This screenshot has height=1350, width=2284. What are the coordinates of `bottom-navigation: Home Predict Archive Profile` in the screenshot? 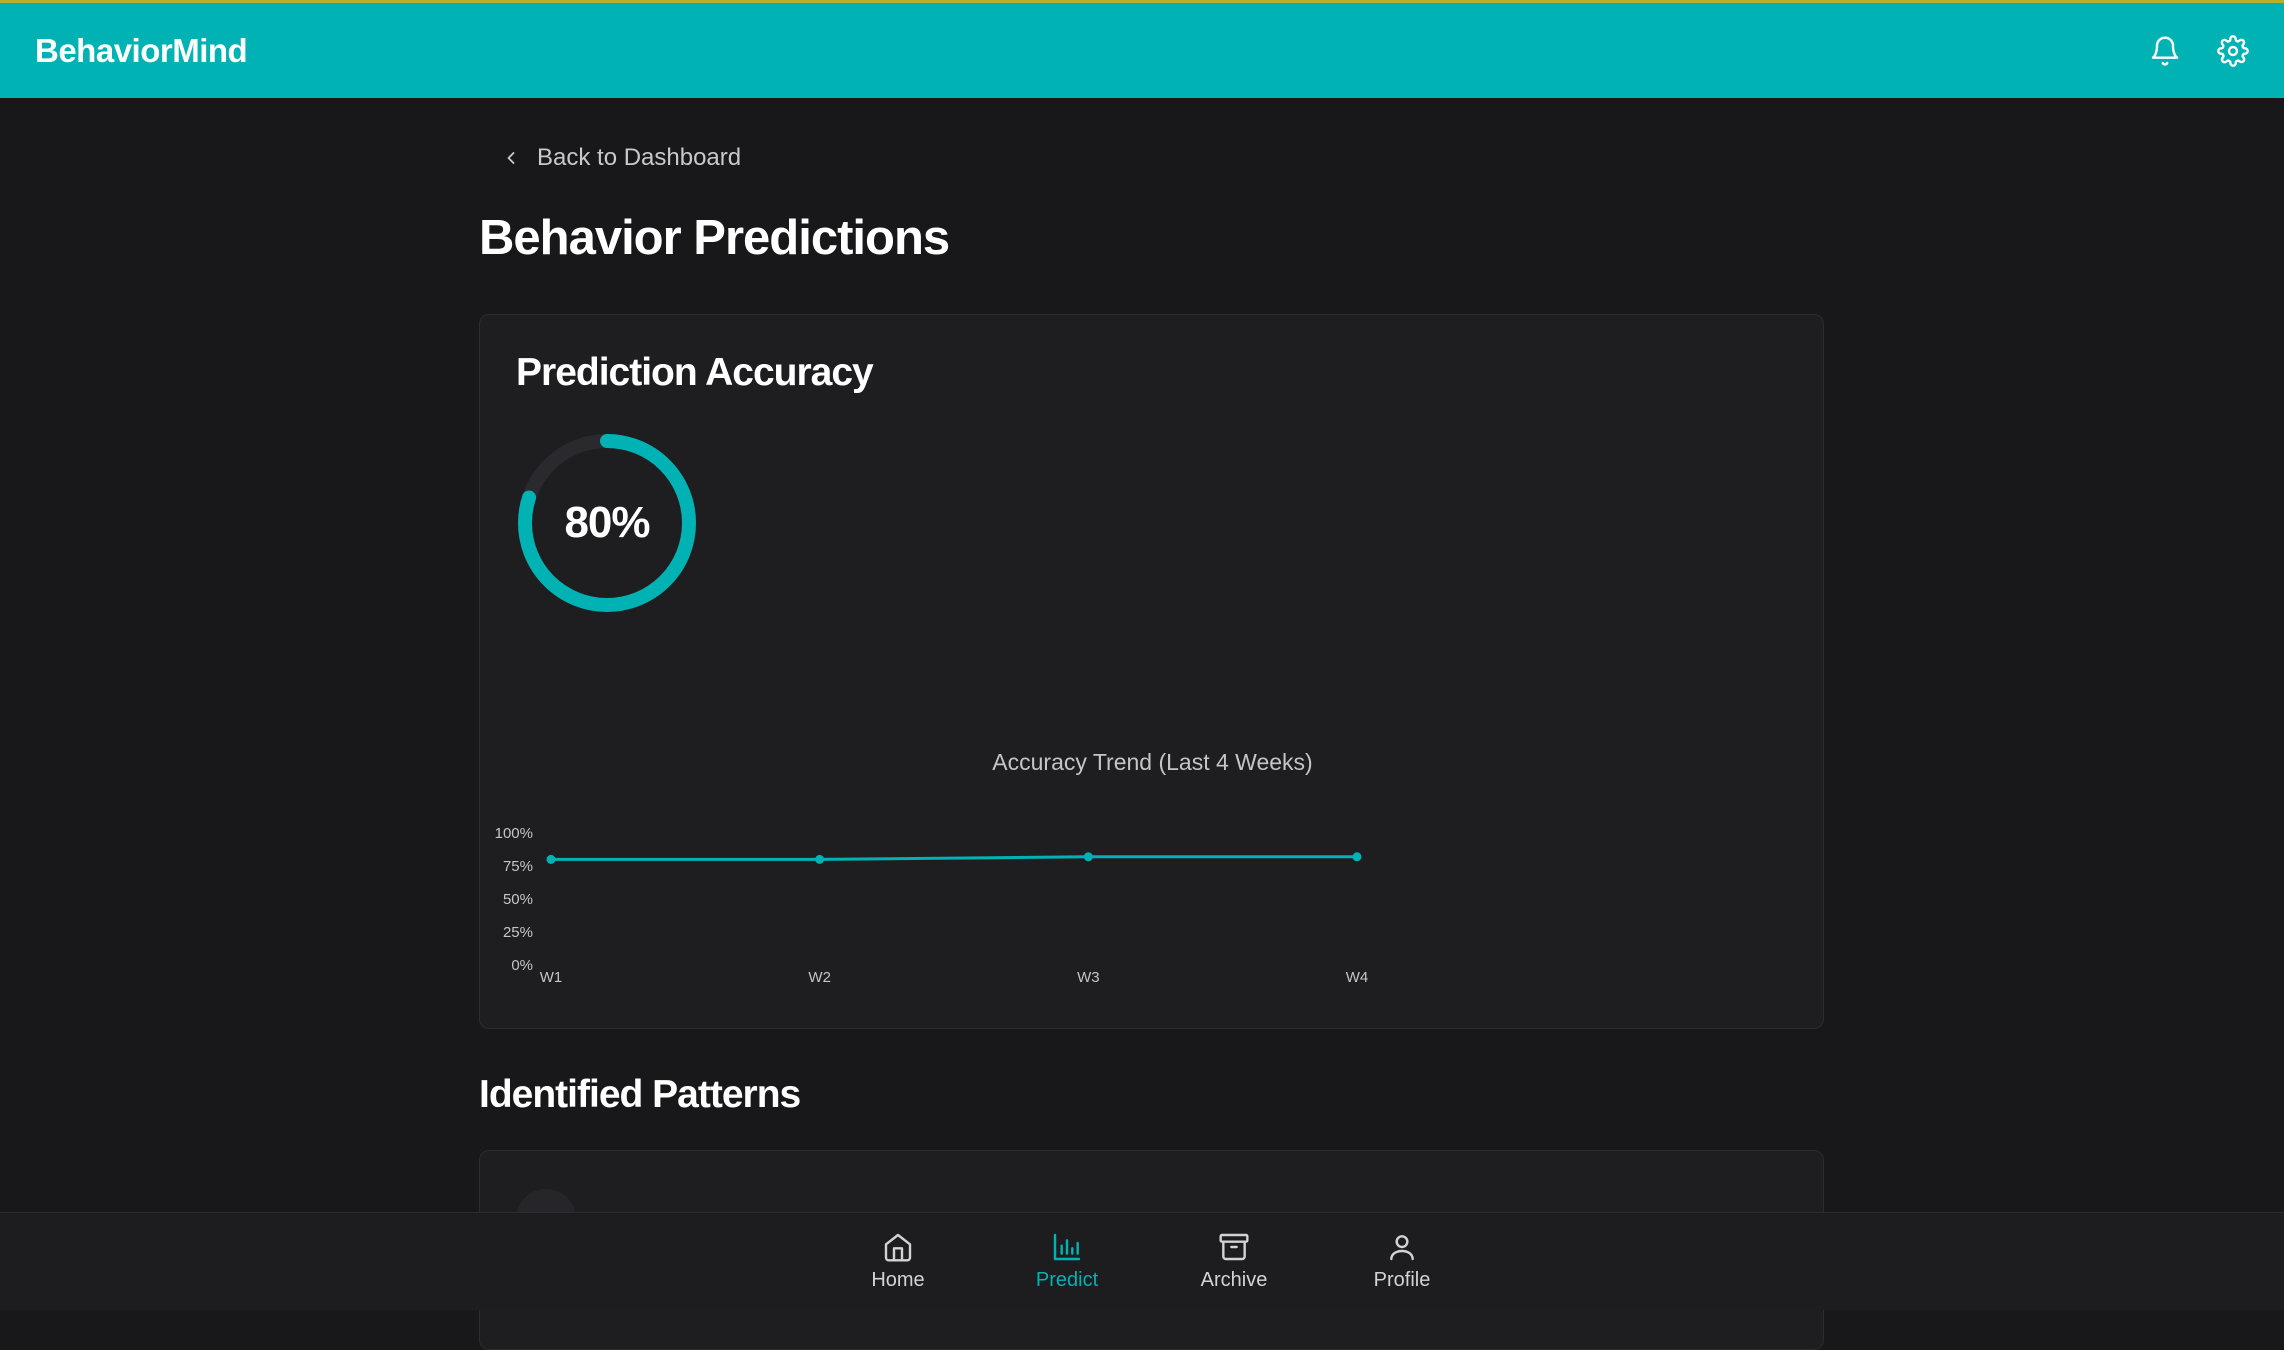 It's located at (1142, 1261).